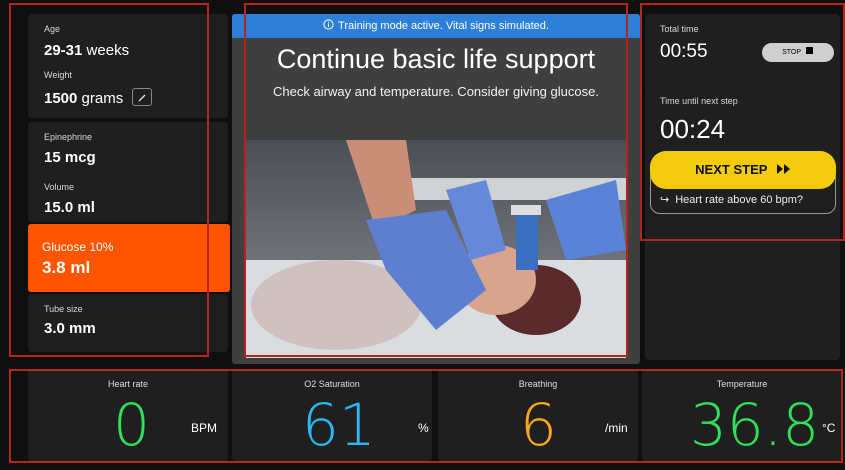 The height and width of the screenshot is (470, 845). I want to click on vital-unit: BPM, so click(204, 428).